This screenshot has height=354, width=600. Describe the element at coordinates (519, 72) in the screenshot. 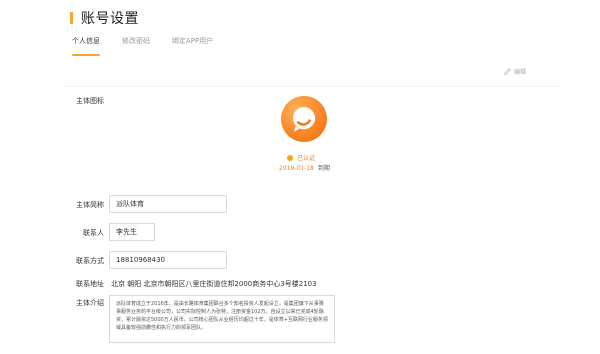

I see `edit-label: 编辑` at that location.